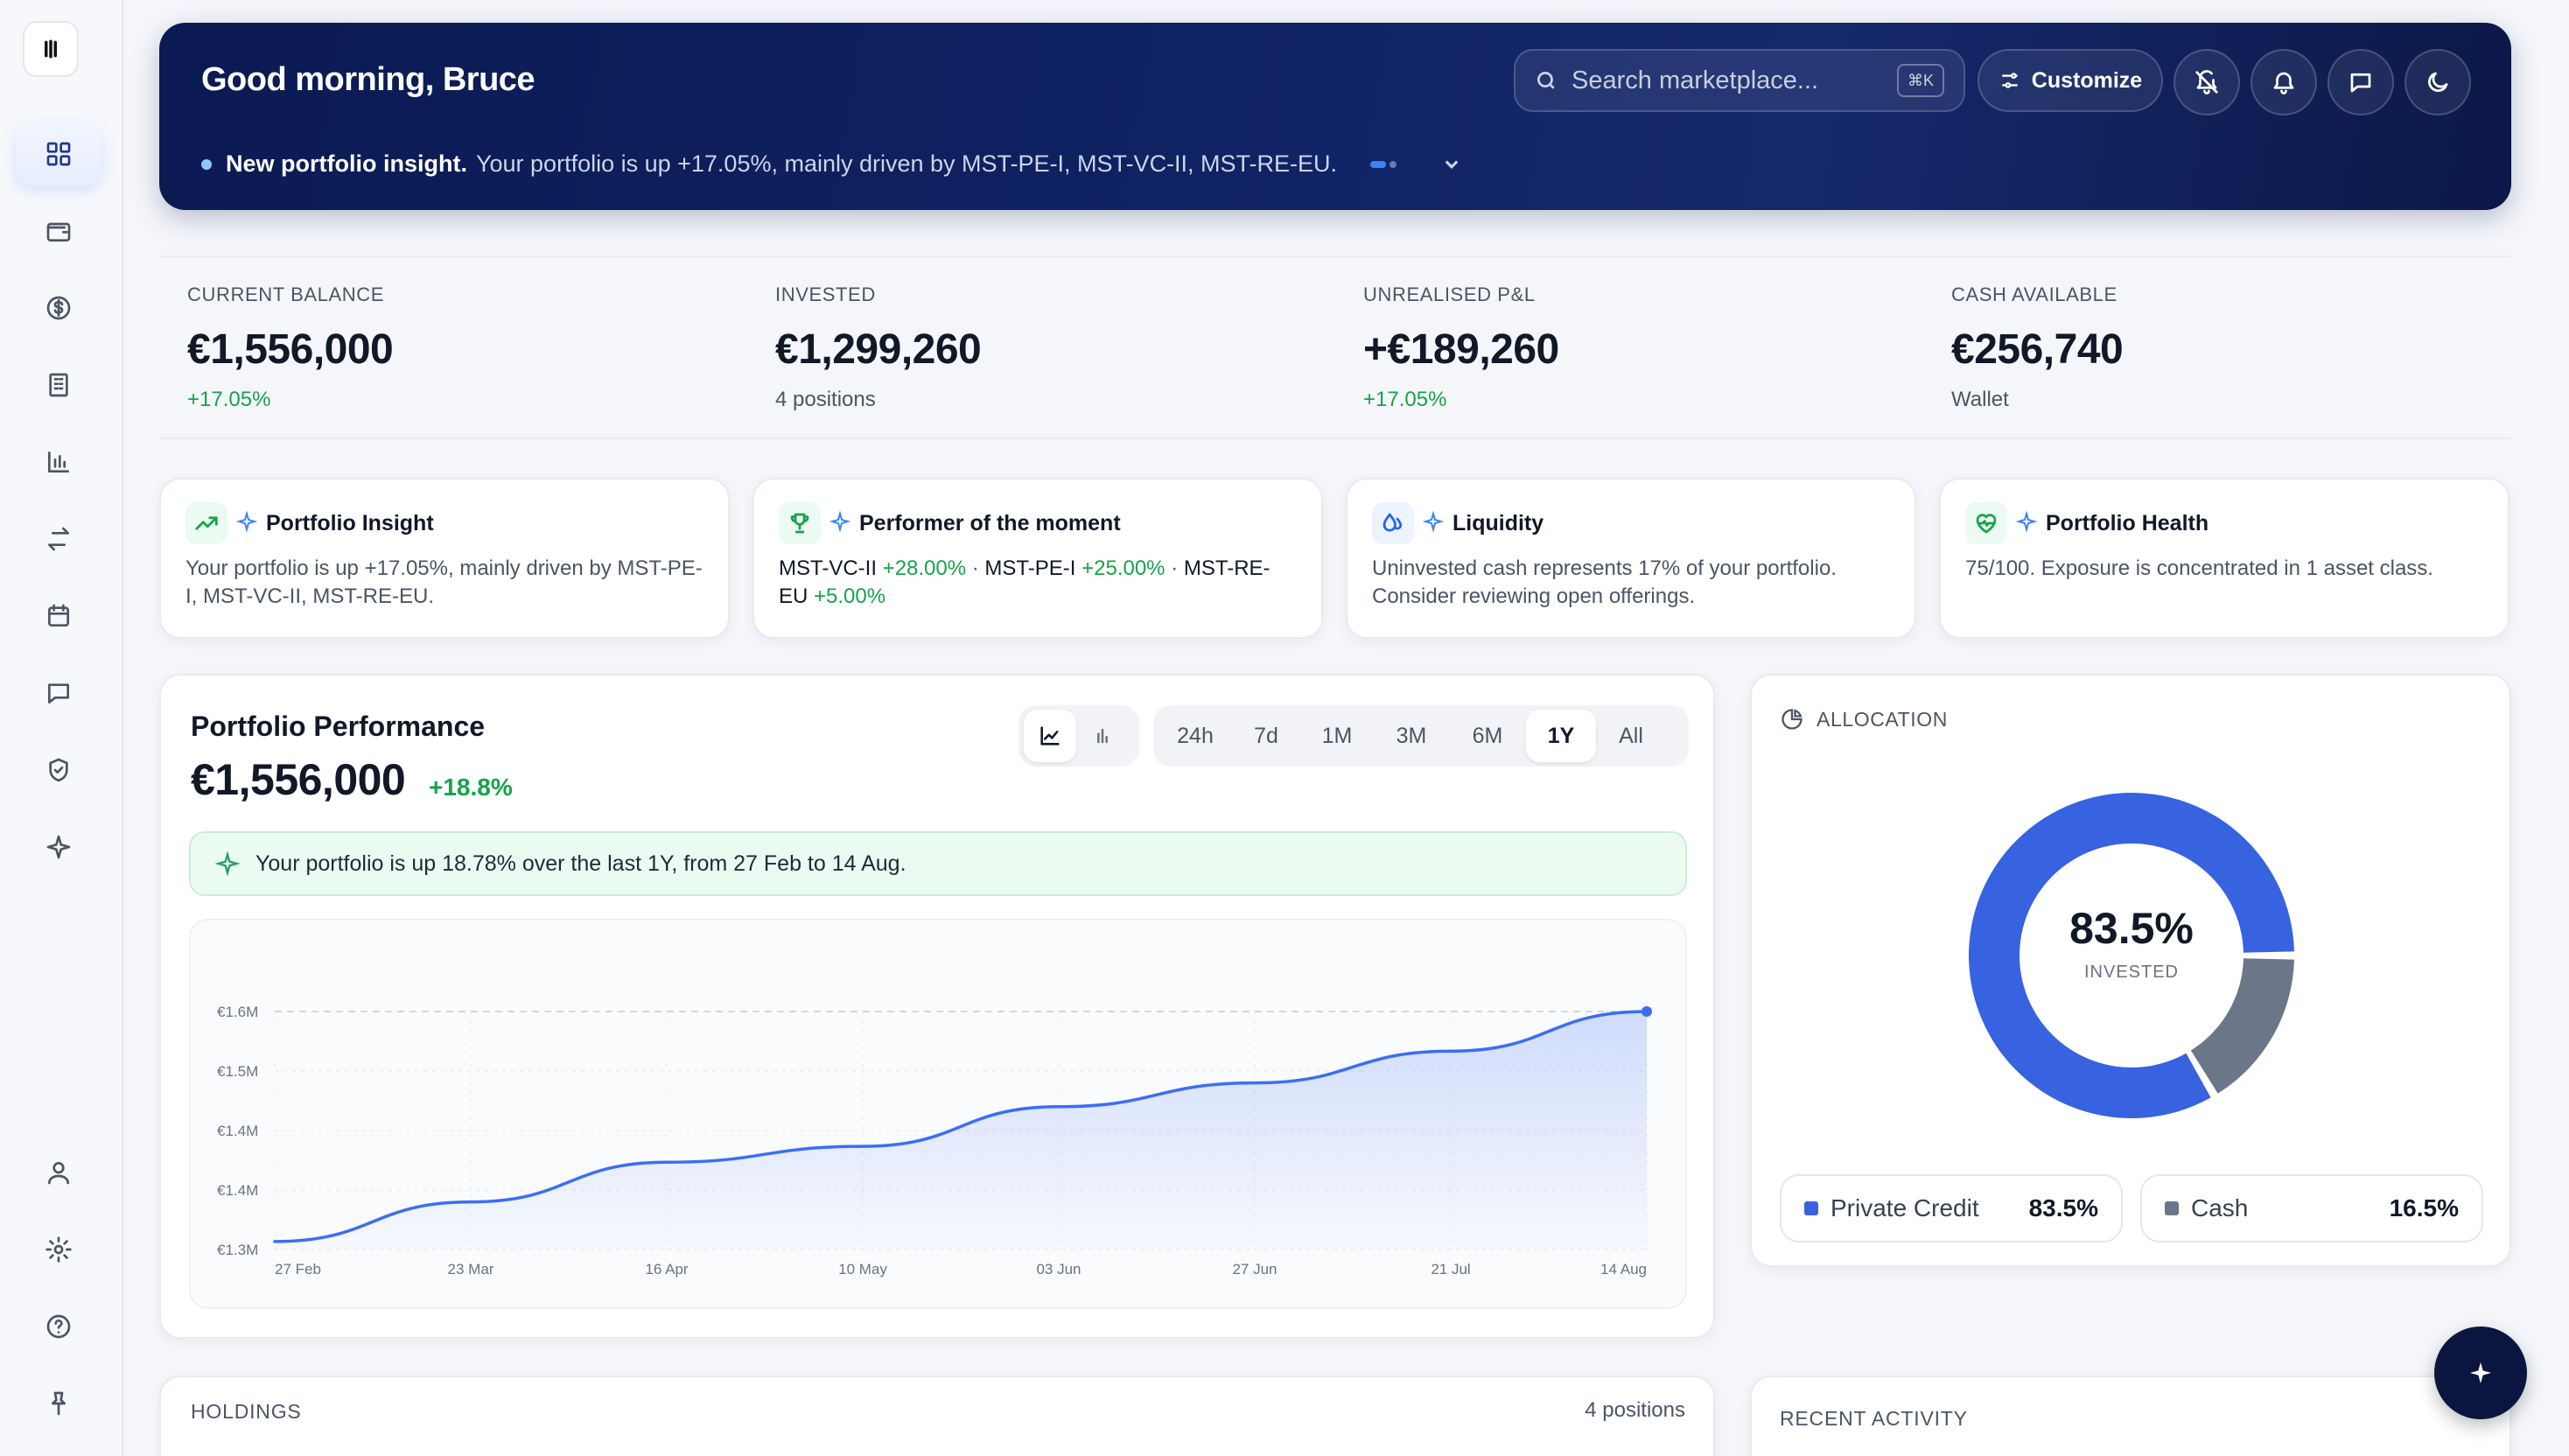 This screenshot has width=2569, height=1456. Describe the element at coordinates (2172, 1208) in the screenshot. I see `legend-swatch` at that location.